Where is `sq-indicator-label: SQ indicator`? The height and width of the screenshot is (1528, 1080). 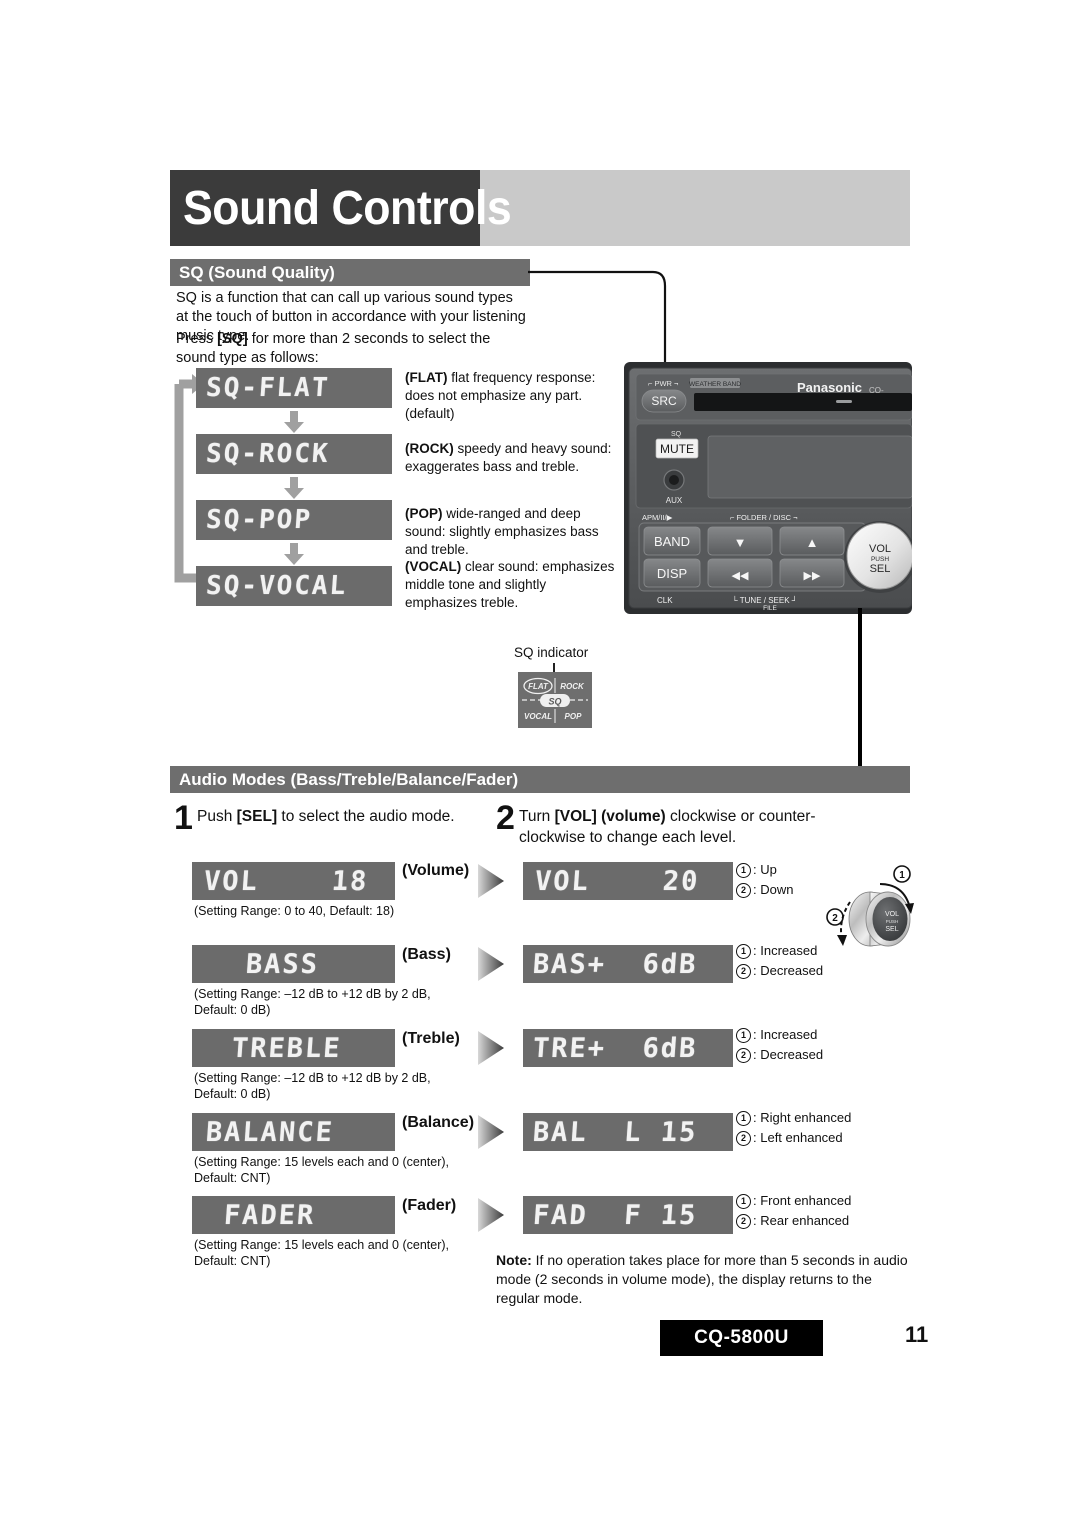
sq-indicator-label: SQ indicator is located at coordinates (551, 652).